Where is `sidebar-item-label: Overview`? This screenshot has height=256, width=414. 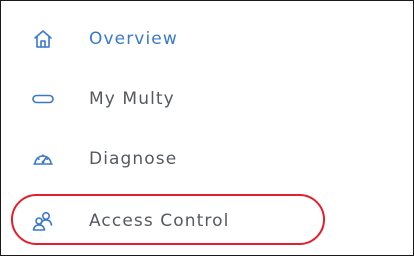
sidebar-item-label: Overview is located at coordinates (133, 39).